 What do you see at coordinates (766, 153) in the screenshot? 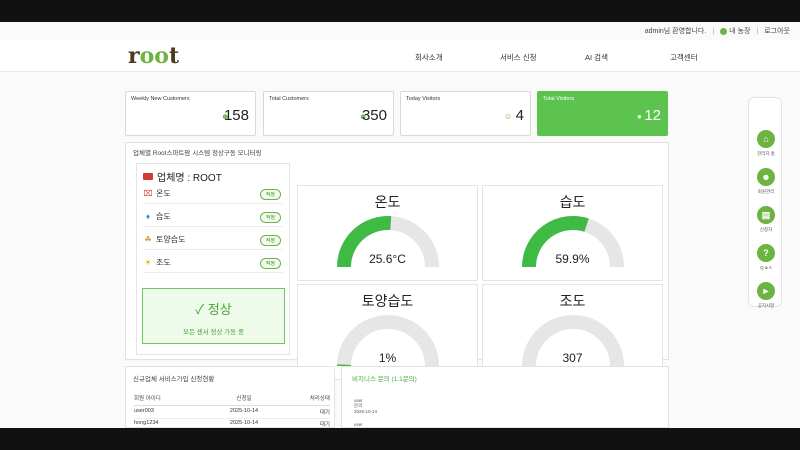
I see `quick-label: 관리자 홈` at bounding box center [766, 153].